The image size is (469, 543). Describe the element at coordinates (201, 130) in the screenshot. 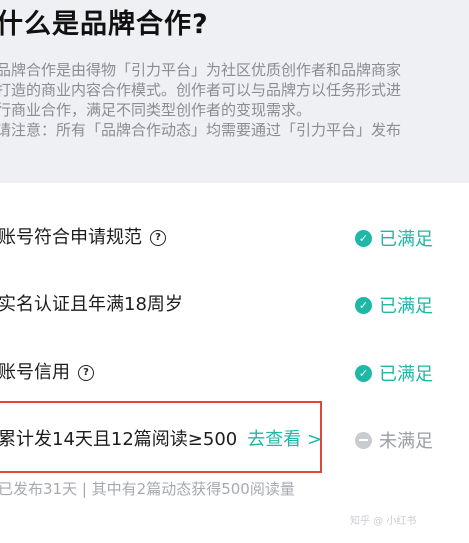

I see `intro-line: 请注意：所有「品牌合作动态」均需要通过「引力平台」发布` at that location.